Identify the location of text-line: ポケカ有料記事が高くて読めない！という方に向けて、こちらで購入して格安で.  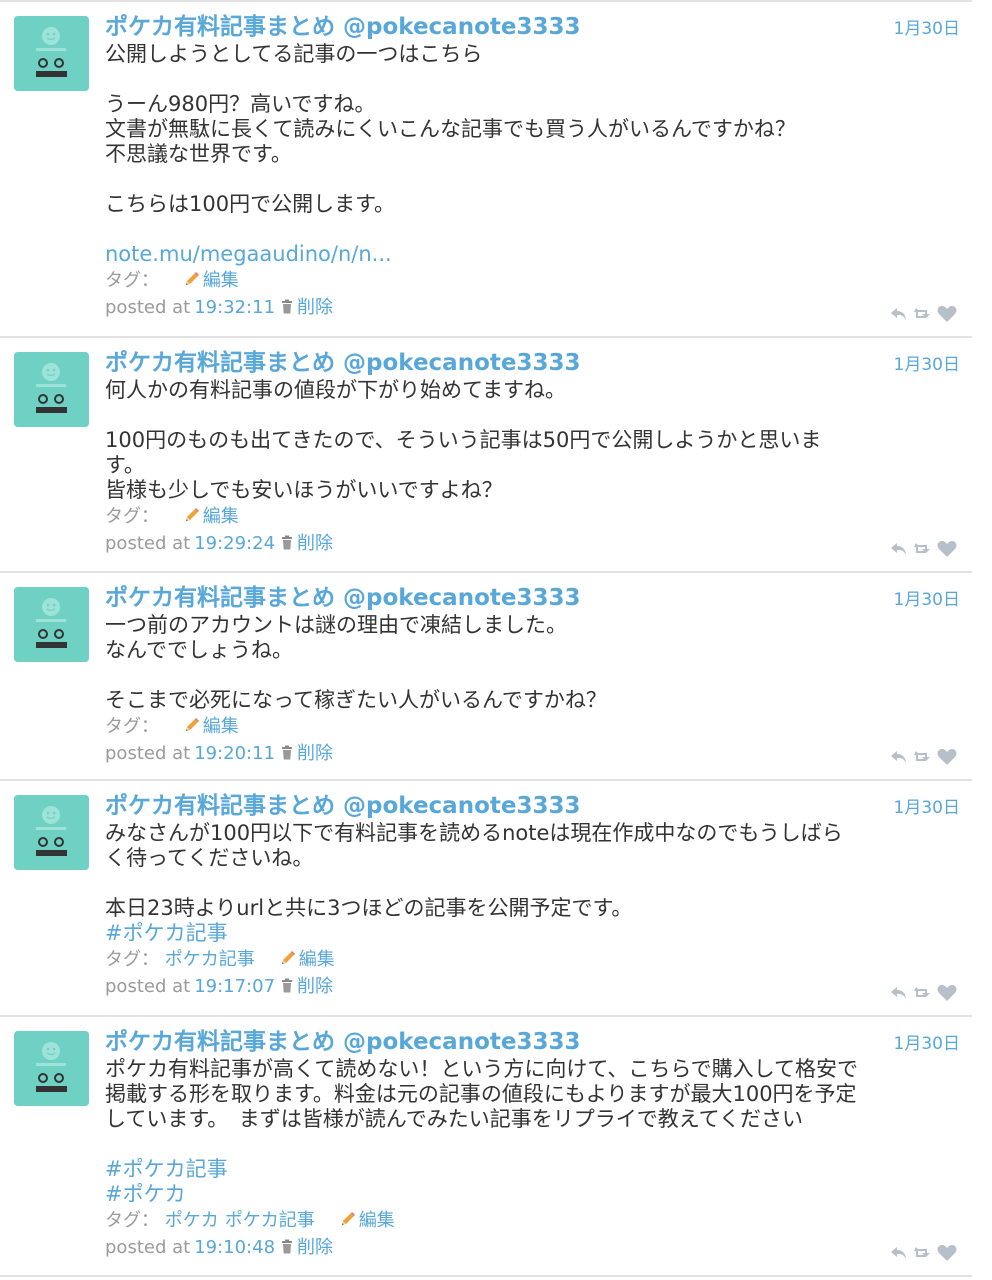
(482, 1069).